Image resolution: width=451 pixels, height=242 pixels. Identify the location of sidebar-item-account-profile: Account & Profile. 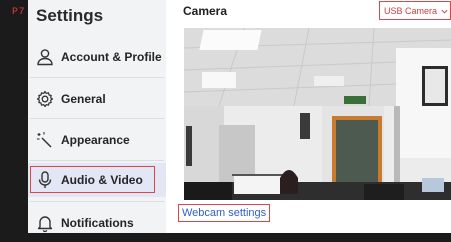
(97, 57).